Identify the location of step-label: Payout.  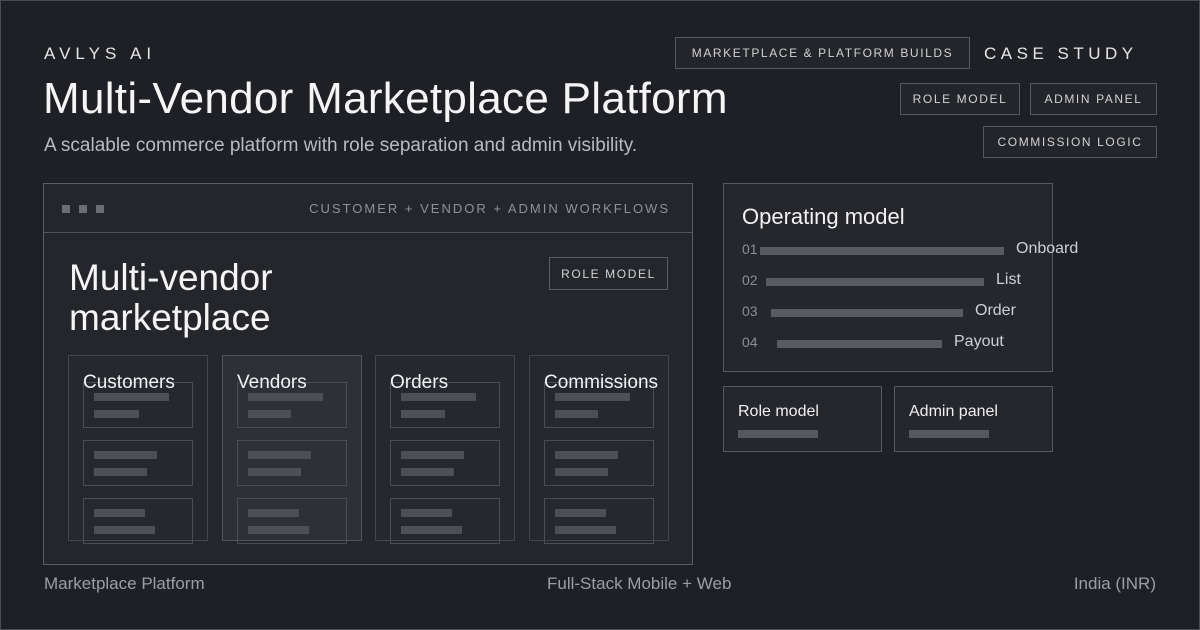
(979, 341).